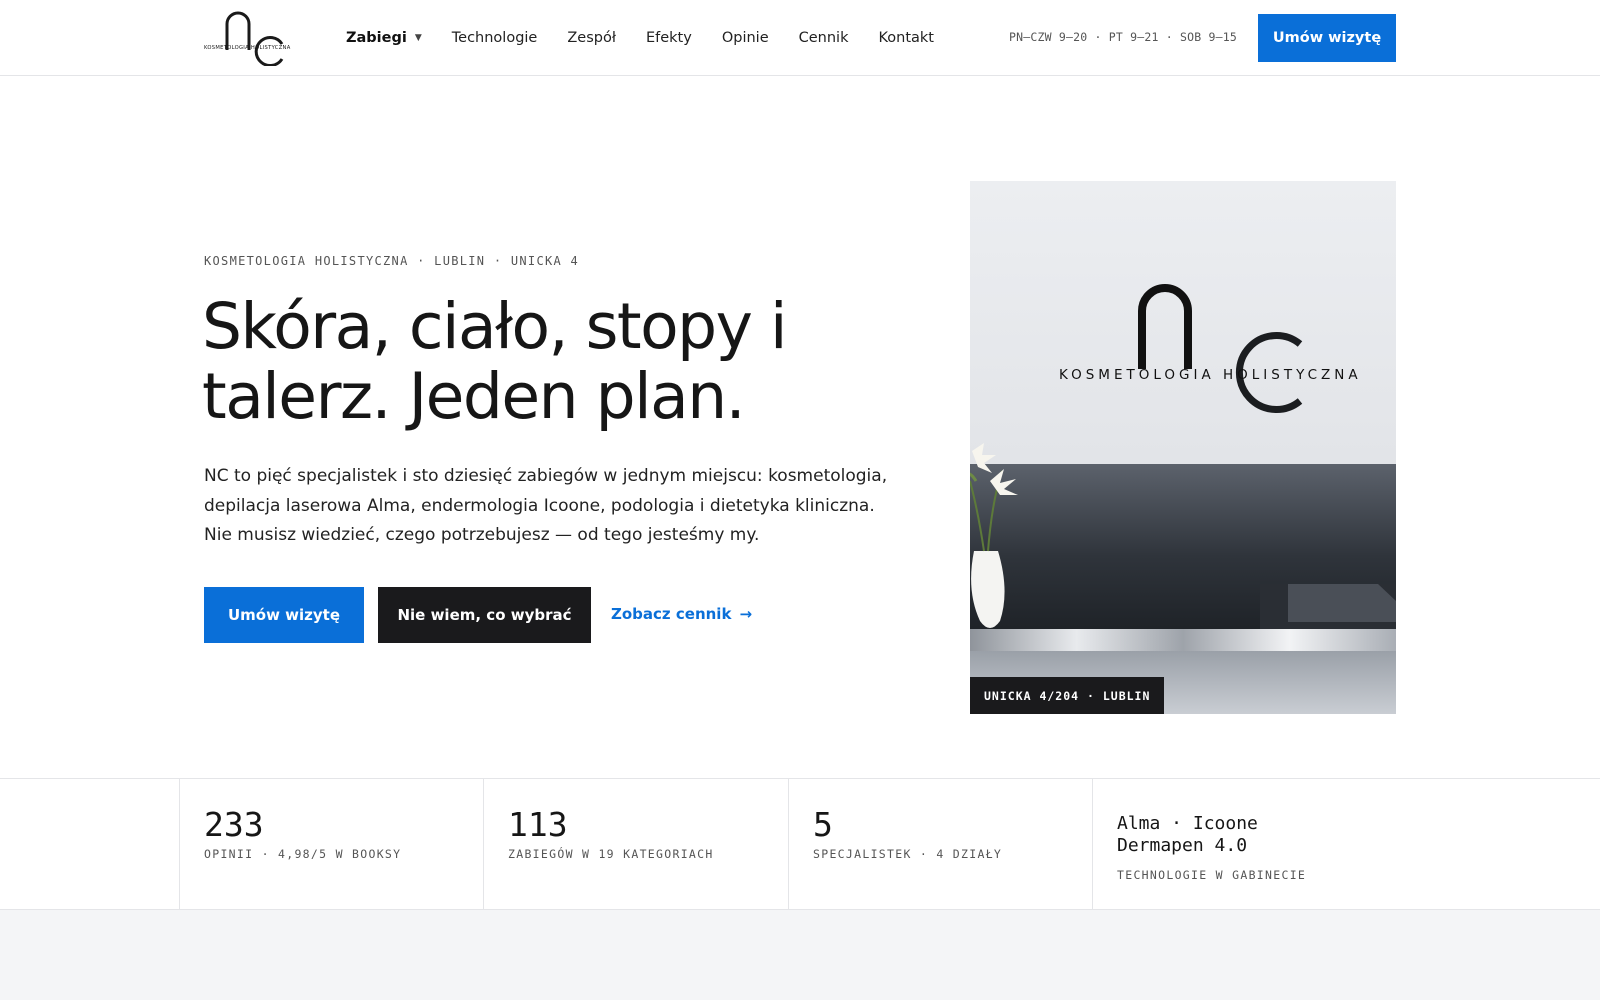 Image resolution: width=1600 pixels, height=1000 pixels. I want to click on image-caption: UNICKA 4/204 · LUBLIN, so click(1067, 695).